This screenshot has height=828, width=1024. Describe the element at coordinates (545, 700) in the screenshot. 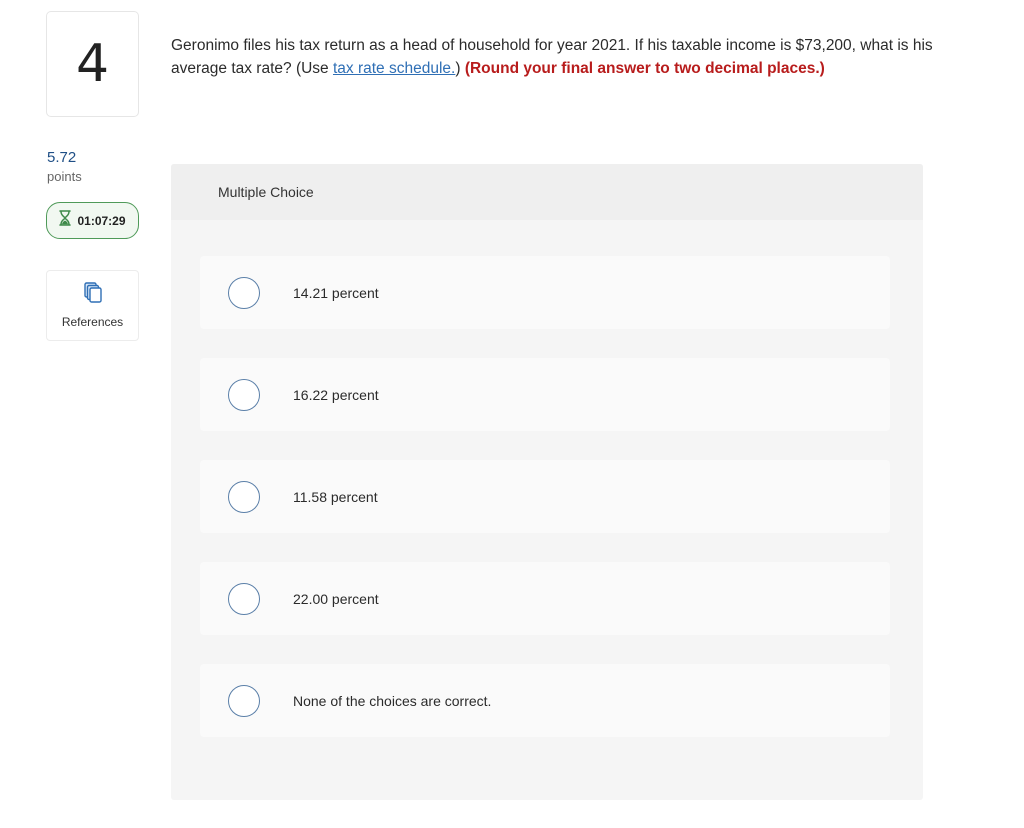

I see `choice-option: None of the choices are correct.` at that location.